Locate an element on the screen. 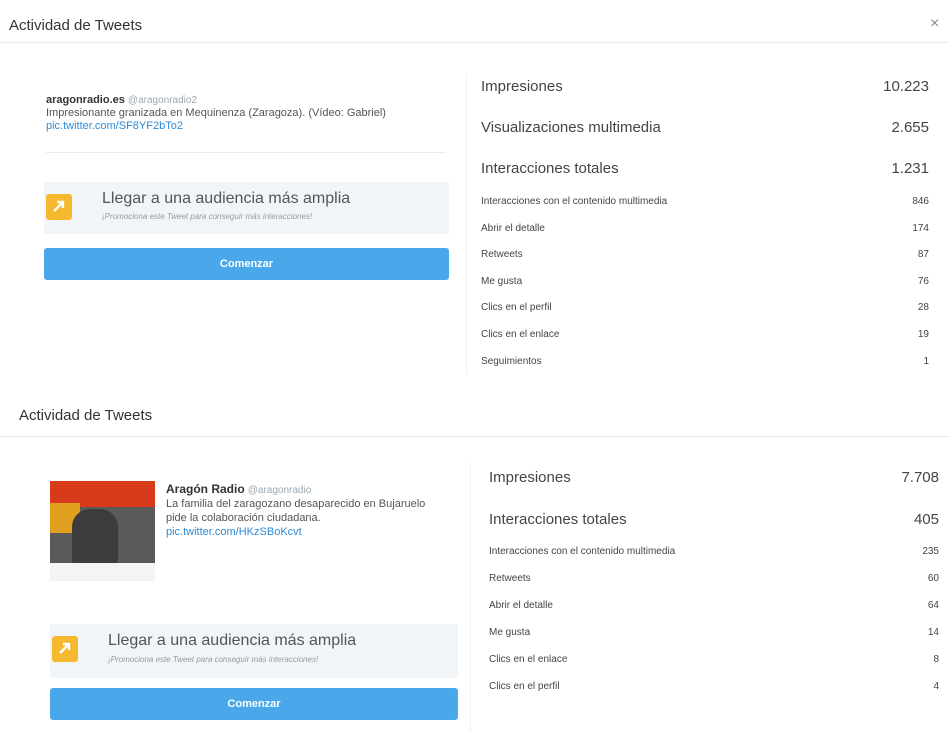 The width and height of the screenshot is (949, 734). stat-label: Visualizaciones multimedia is located at coordinates (571, 127).